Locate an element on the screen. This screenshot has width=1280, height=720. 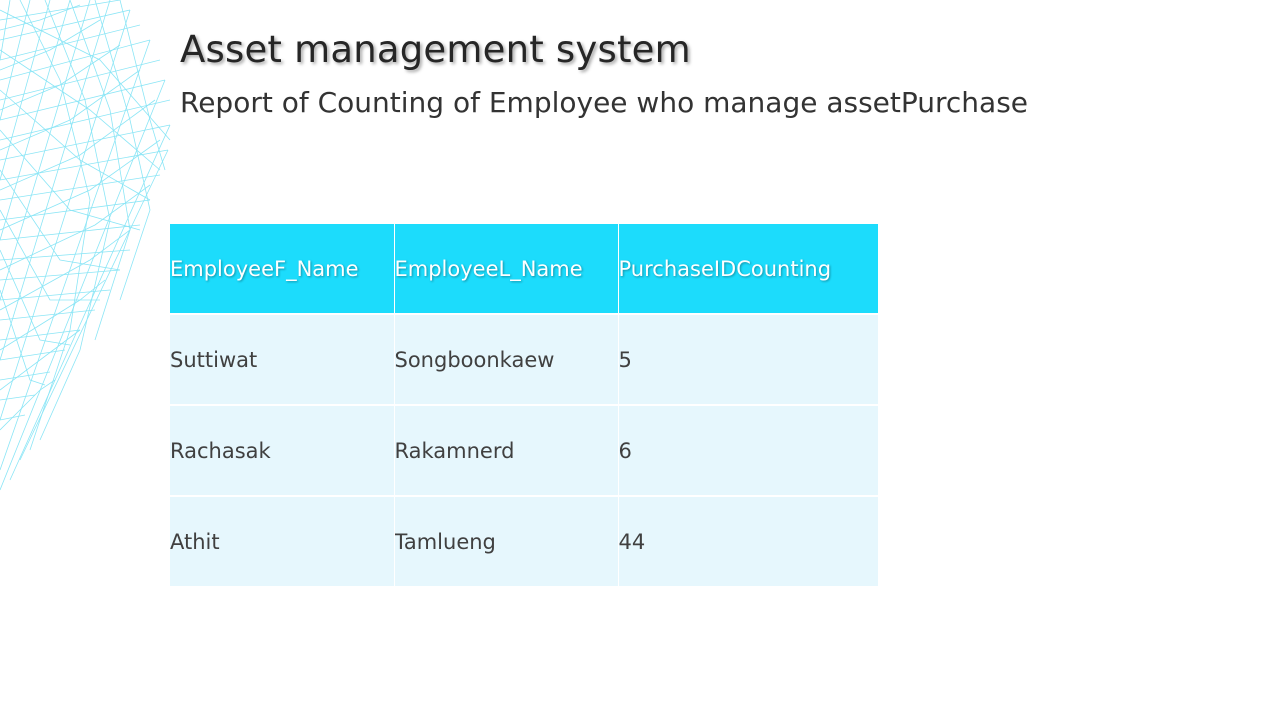
cell-last-name: Rakamnerd is located at coordinates (505, 450).